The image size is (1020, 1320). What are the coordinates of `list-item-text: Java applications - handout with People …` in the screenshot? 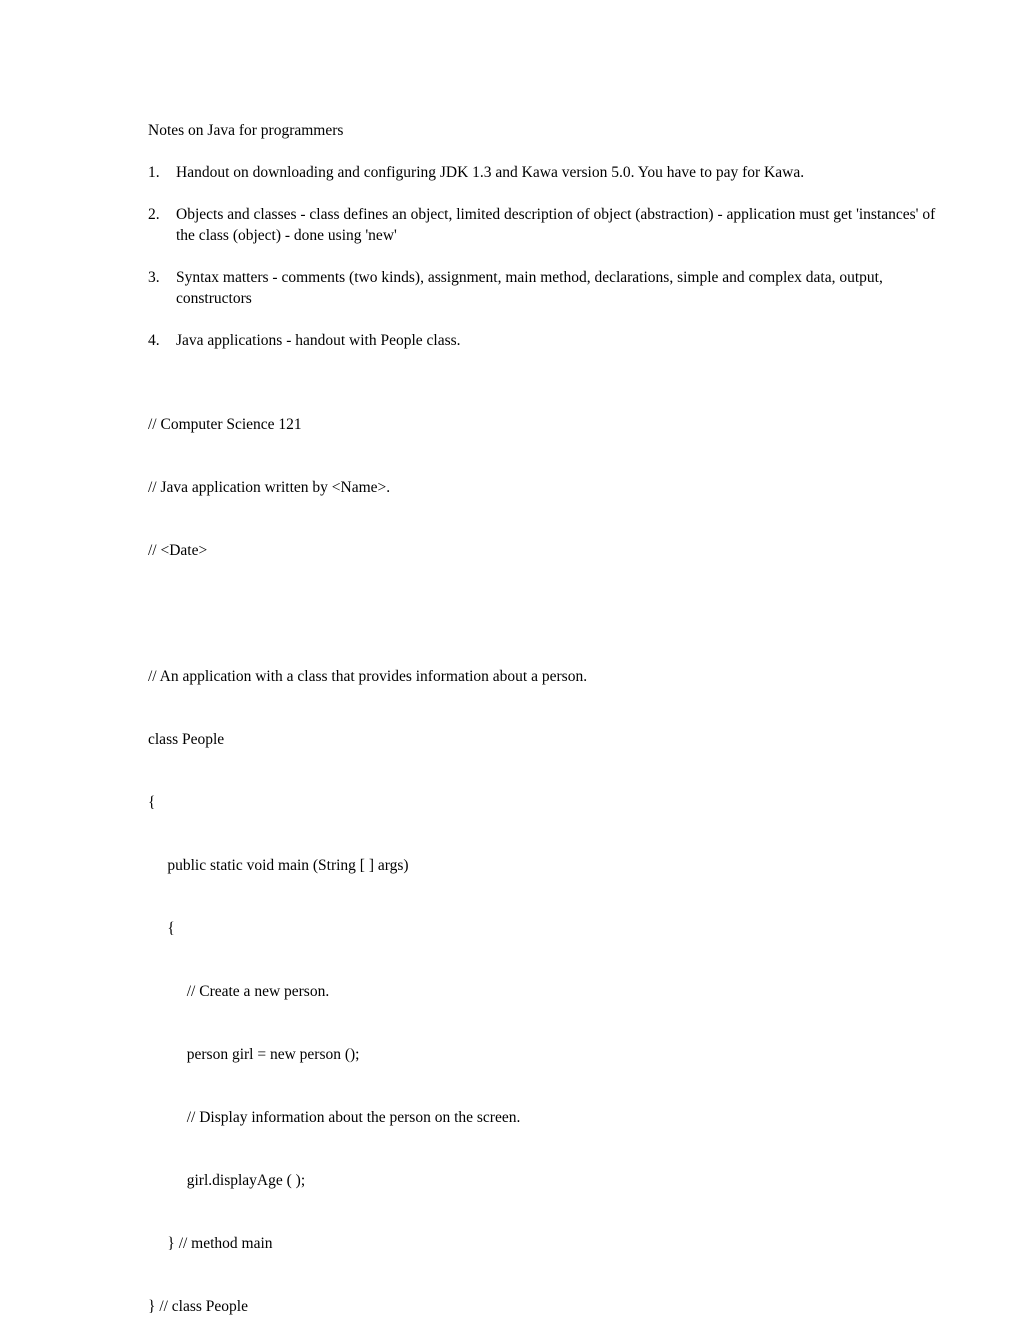 It's located at (318, 340).